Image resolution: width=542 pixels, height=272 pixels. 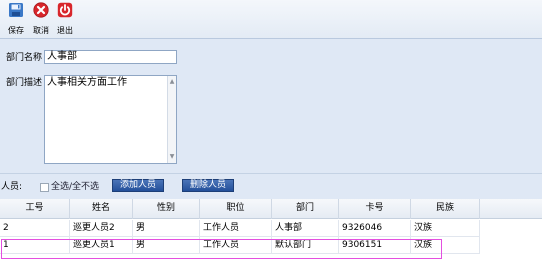 I want to click on column-header-gender: 性别, so click(x=166, y=209).